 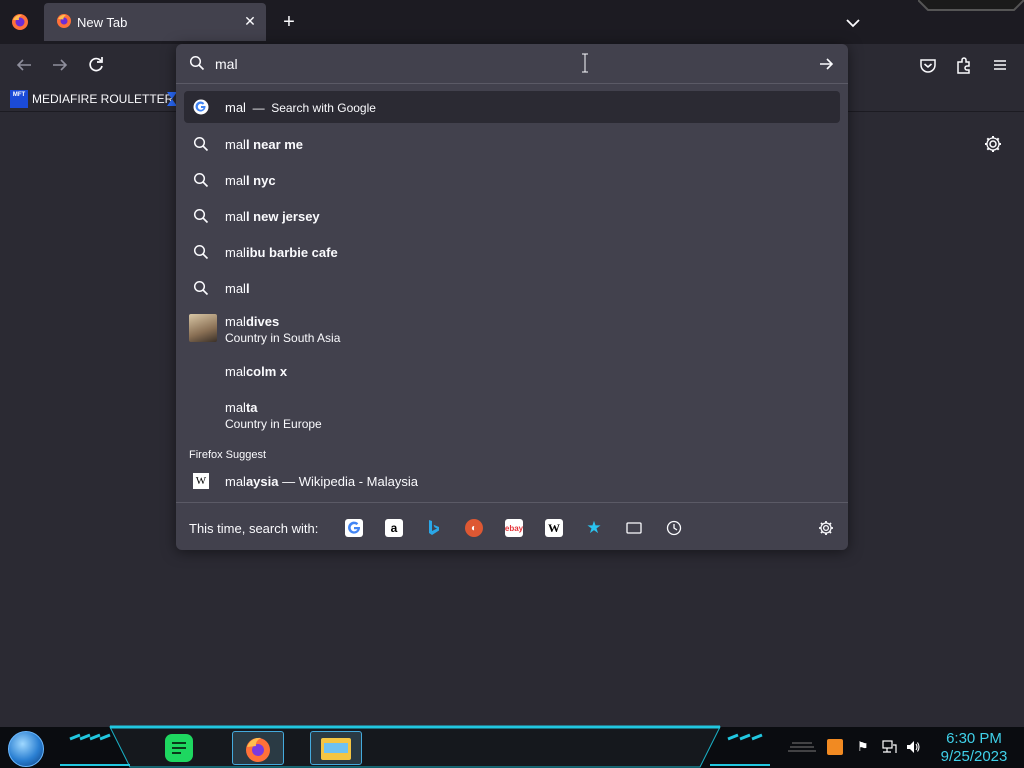 What do you see at coordinates (512, 216) in the screenshot?
I see `suggestion-row: mall new jersey` at bounding box center [512, 216].